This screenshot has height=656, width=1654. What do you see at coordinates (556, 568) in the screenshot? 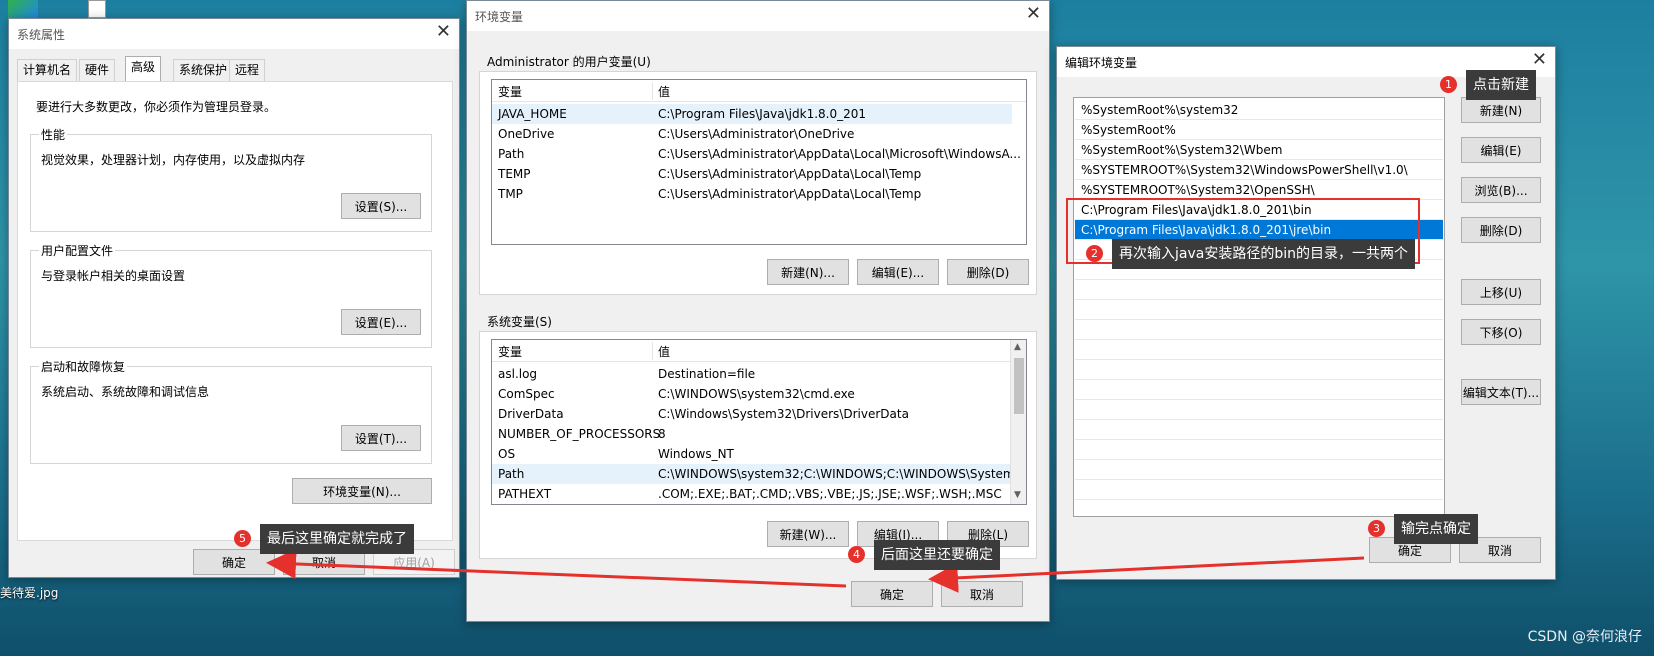
I see `arrow-to-sysprops-ok` at bounding box center [556, 568].